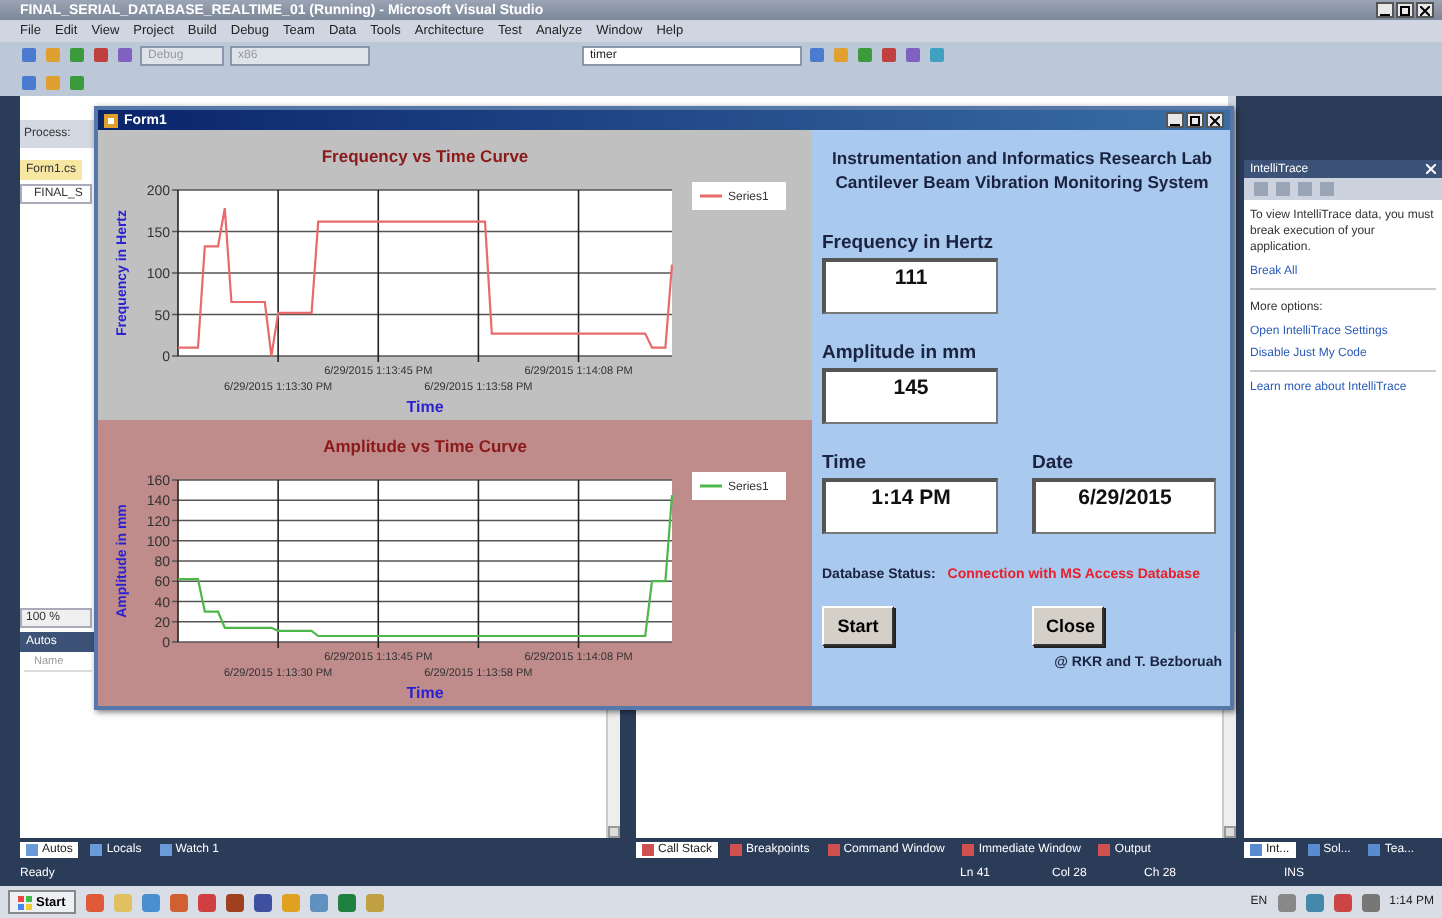  Describe the element at coordinates (425, 446) in the screenshot. I see `chart-title: Amplitude vs Time Curve` at that location.